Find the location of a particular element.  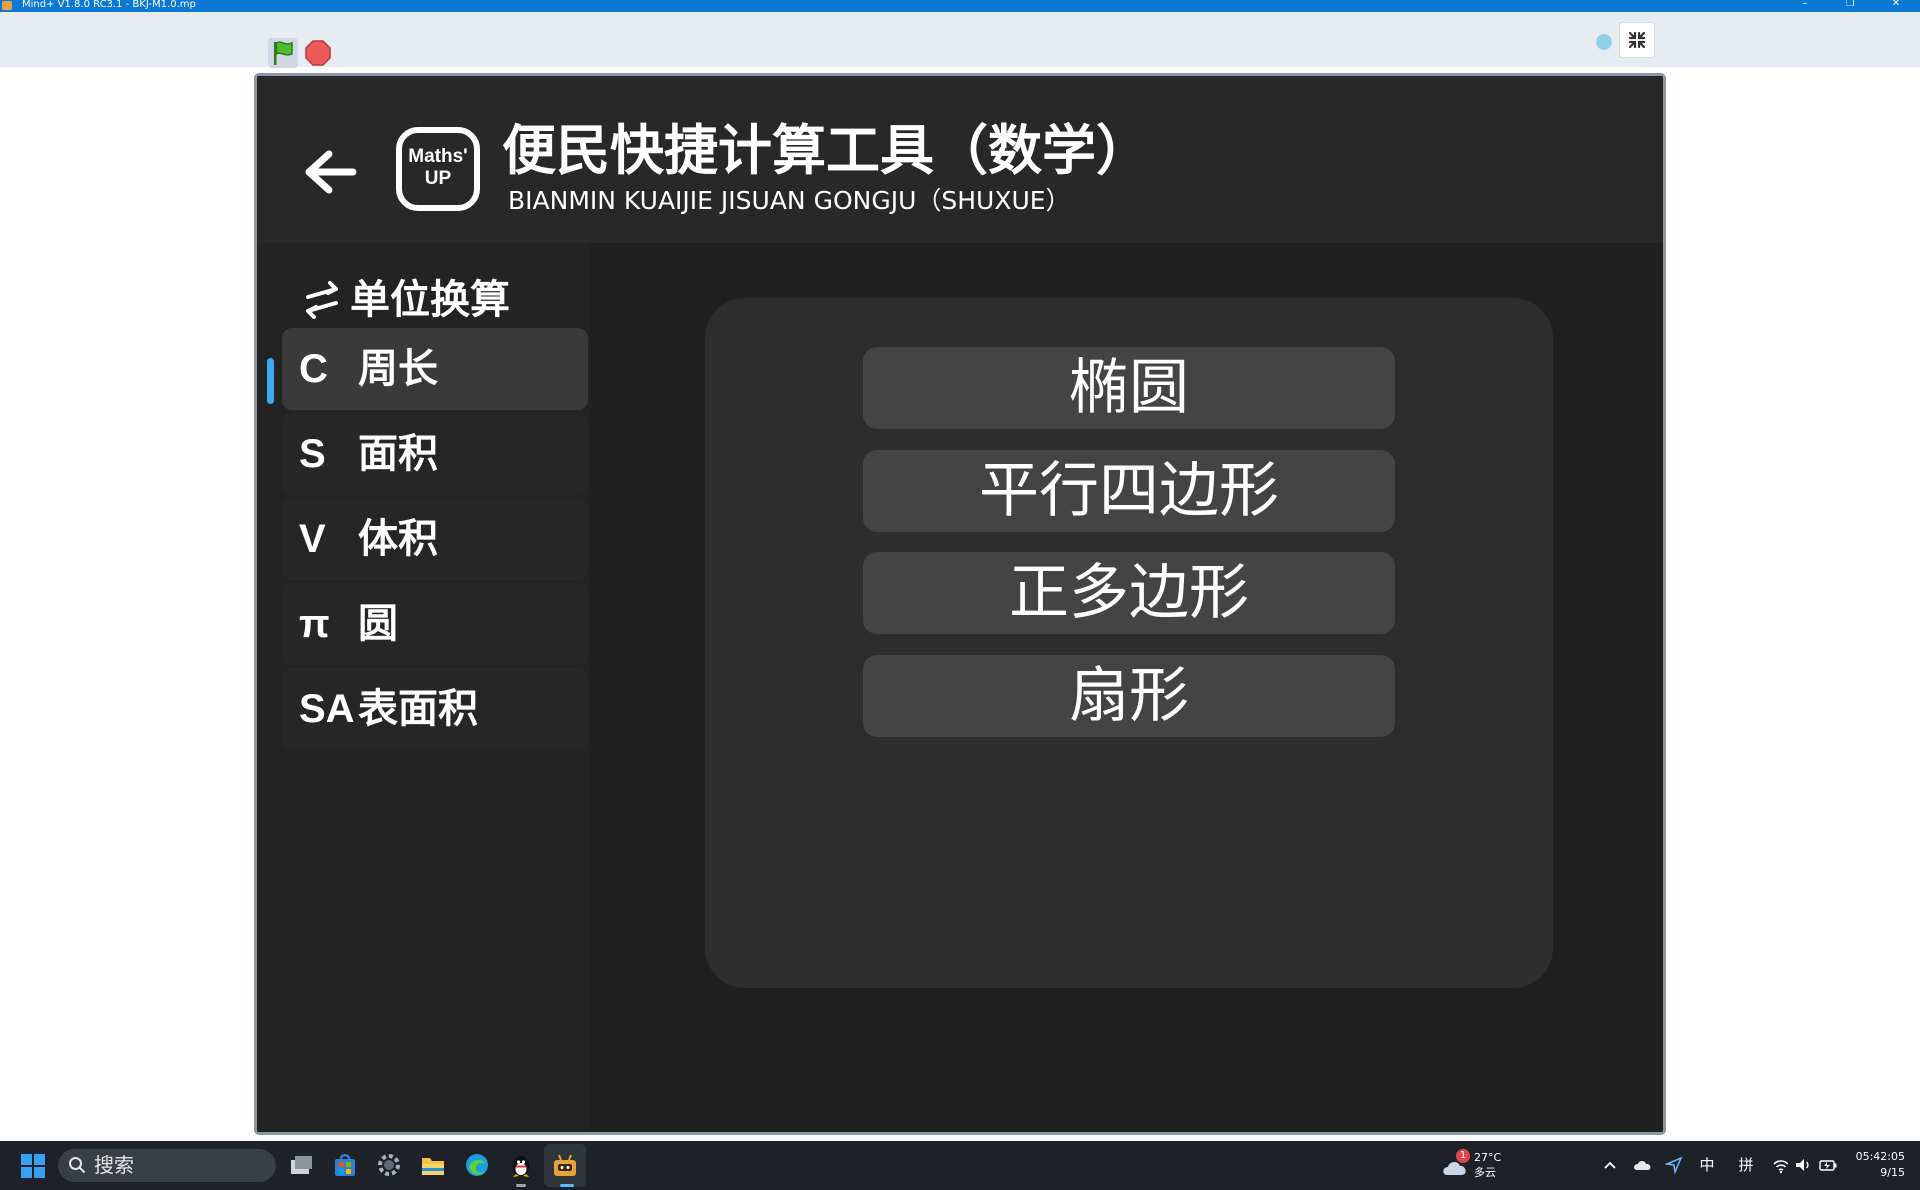

active-indicator is located at coordinates (270, 381).